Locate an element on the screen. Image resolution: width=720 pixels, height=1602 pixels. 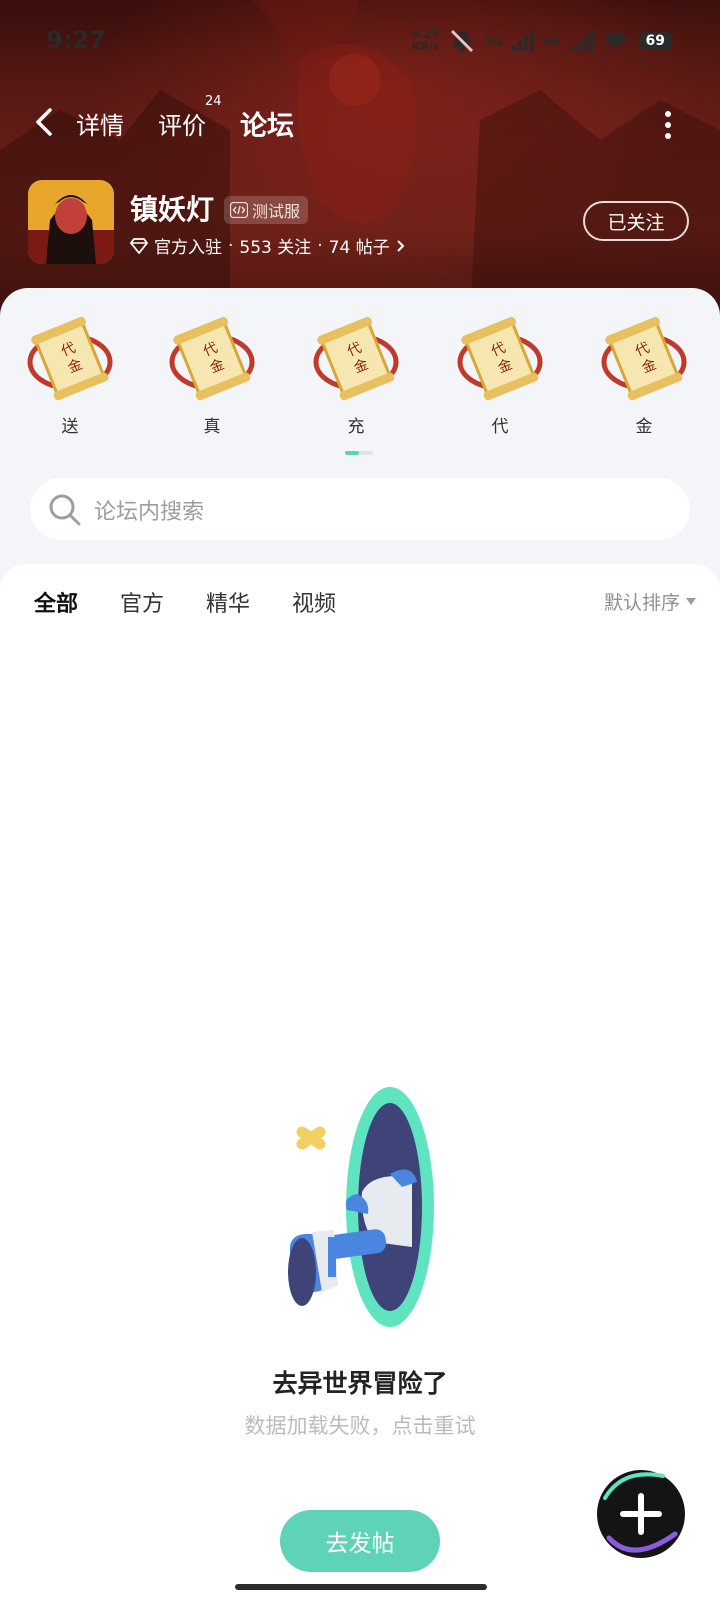
wifi-icon is located at coordinates (615, 40).